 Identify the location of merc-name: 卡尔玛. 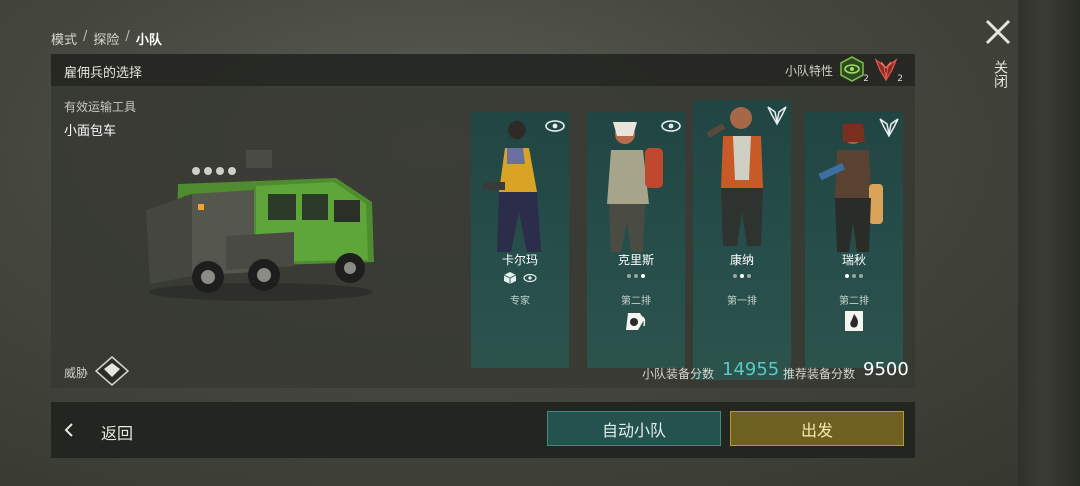
(519, 260).